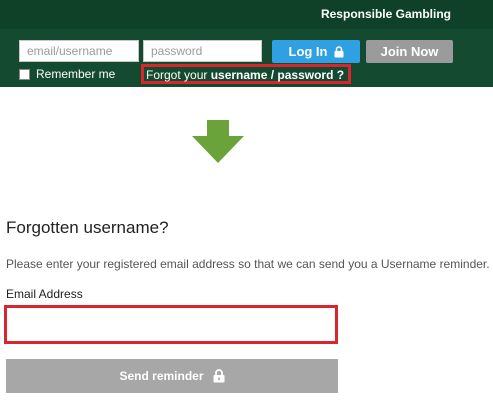  I want to click on forgot-prefix: Forgot your, so click(178, 75).